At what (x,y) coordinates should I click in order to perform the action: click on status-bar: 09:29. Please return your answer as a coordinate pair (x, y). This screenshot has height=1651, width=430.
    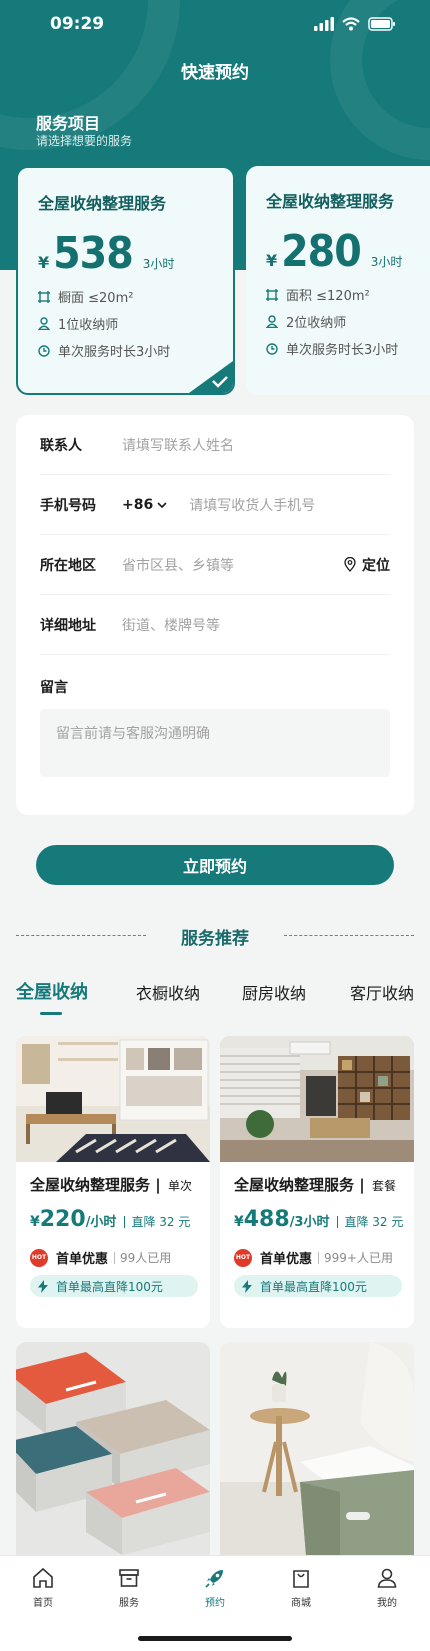
    Looking at the image, I should click on (215, 25).